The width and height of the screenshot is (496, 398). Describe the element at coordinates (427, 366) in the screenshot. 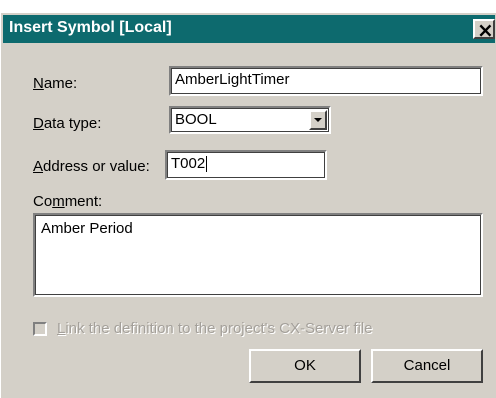

I see `cancel-button: Cancel` at that location.